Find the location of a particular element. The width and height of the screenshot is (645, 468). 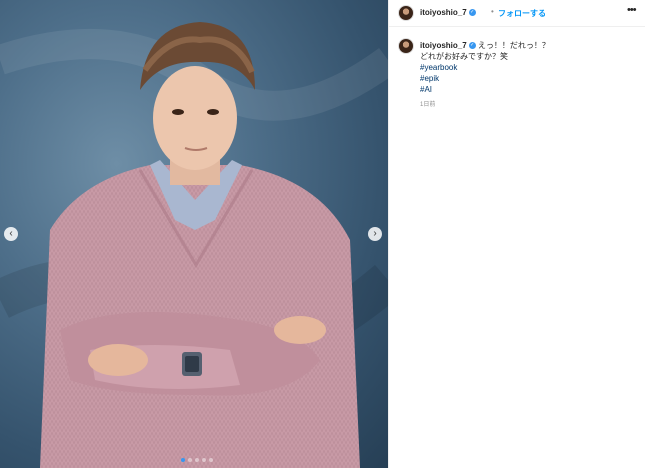

caption-avatar is located at coordinates (406, 46).